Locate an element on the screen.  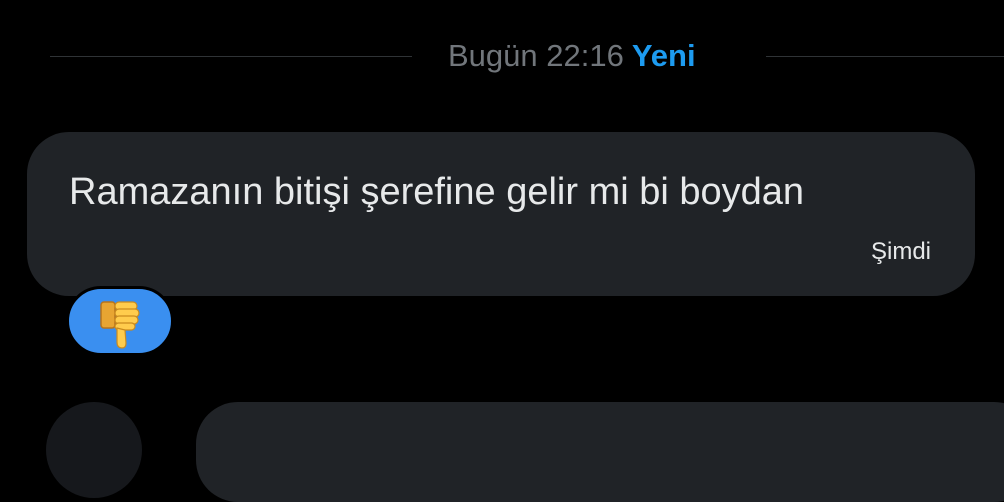
divider-line-right is located at coordinates (885, 56).